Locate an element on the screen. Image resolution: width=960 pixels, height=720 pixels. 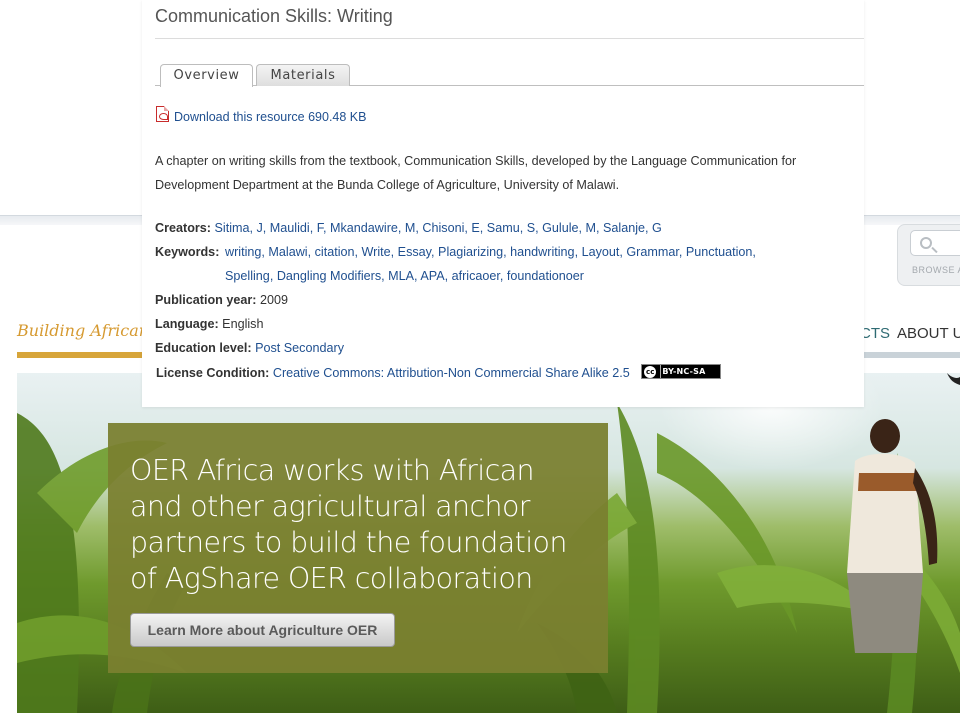
publication-year-value: 2009 is located at coordinates (274, 300).